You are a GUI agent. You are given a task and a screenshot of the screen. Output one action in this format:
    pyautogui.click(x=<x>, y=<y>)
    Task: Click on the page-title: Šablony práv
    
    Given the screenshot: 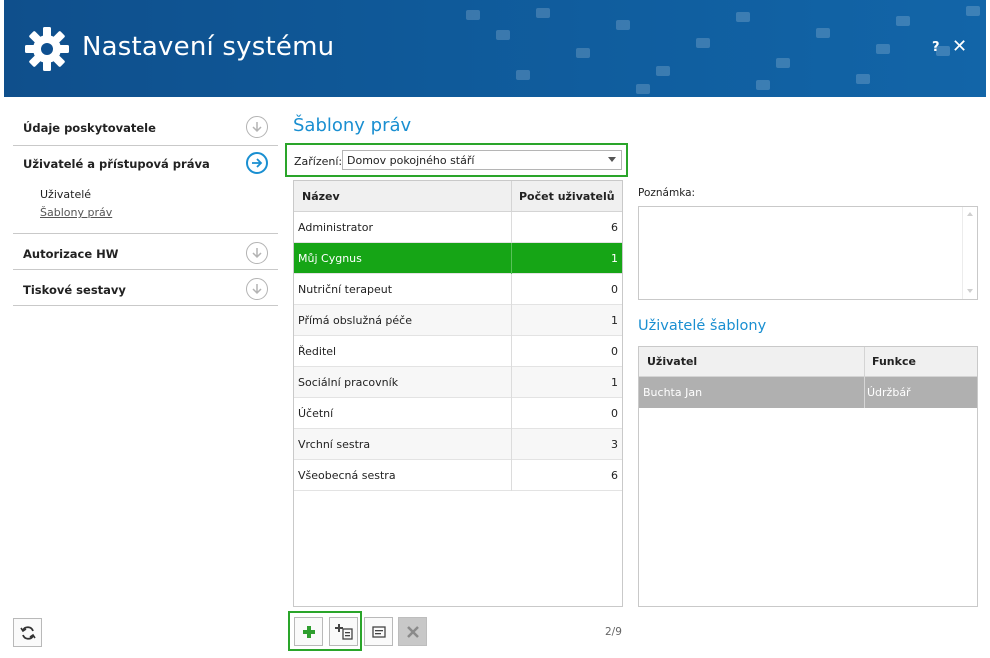 What is the action you would take?
    pyautogui.click(x=352, y=125)
    